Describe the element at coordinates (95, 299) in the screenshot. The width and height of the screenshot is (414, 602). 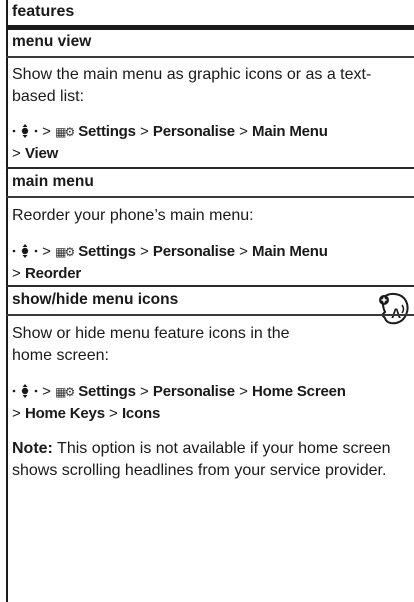
I see `section-title-show-hide-menu-icons: show/hide menu icons` at that location.